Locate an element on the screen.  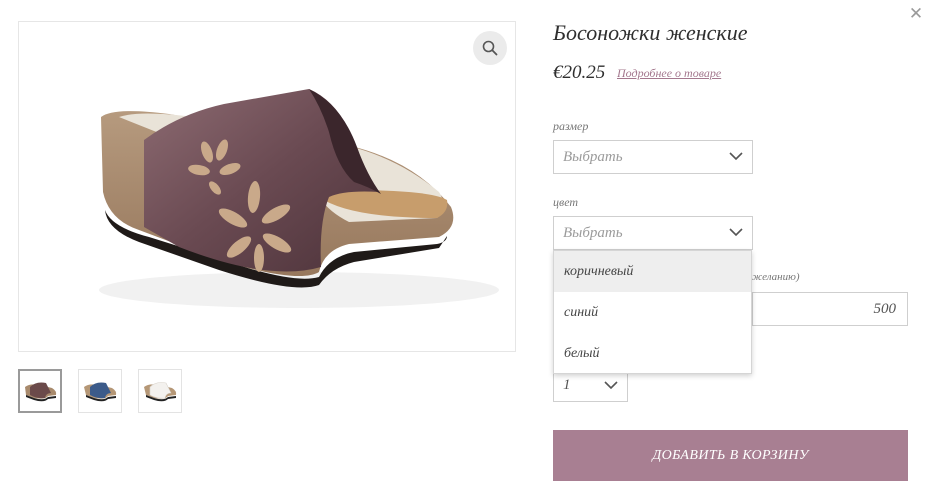
color-select-value: Выбрать is located at coordinates (593, 232).